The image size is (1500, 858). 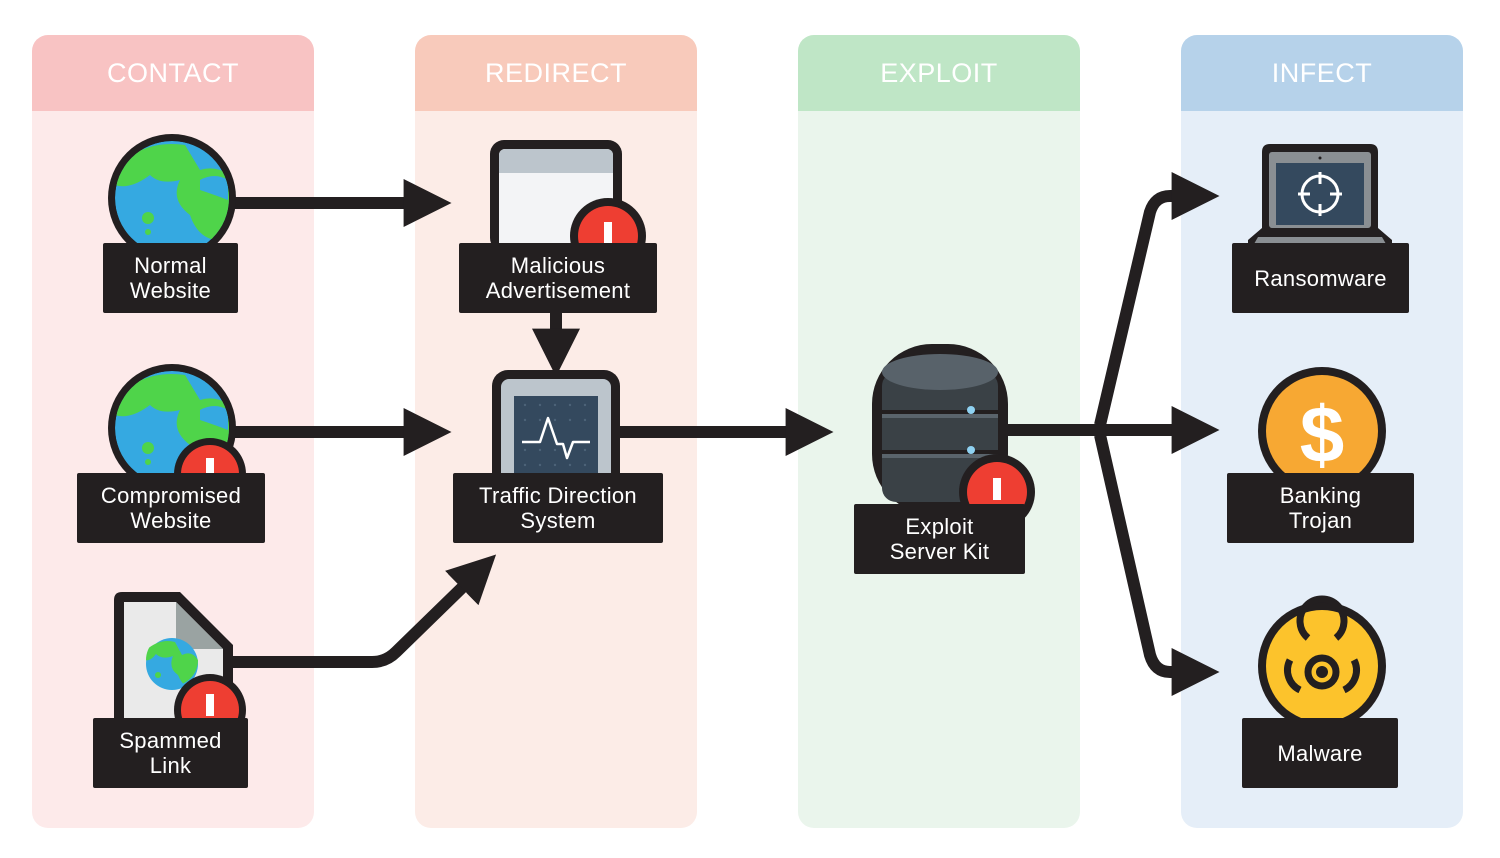 I want to click on node-label-line: Ransomware, so click(x=1320, y=278).